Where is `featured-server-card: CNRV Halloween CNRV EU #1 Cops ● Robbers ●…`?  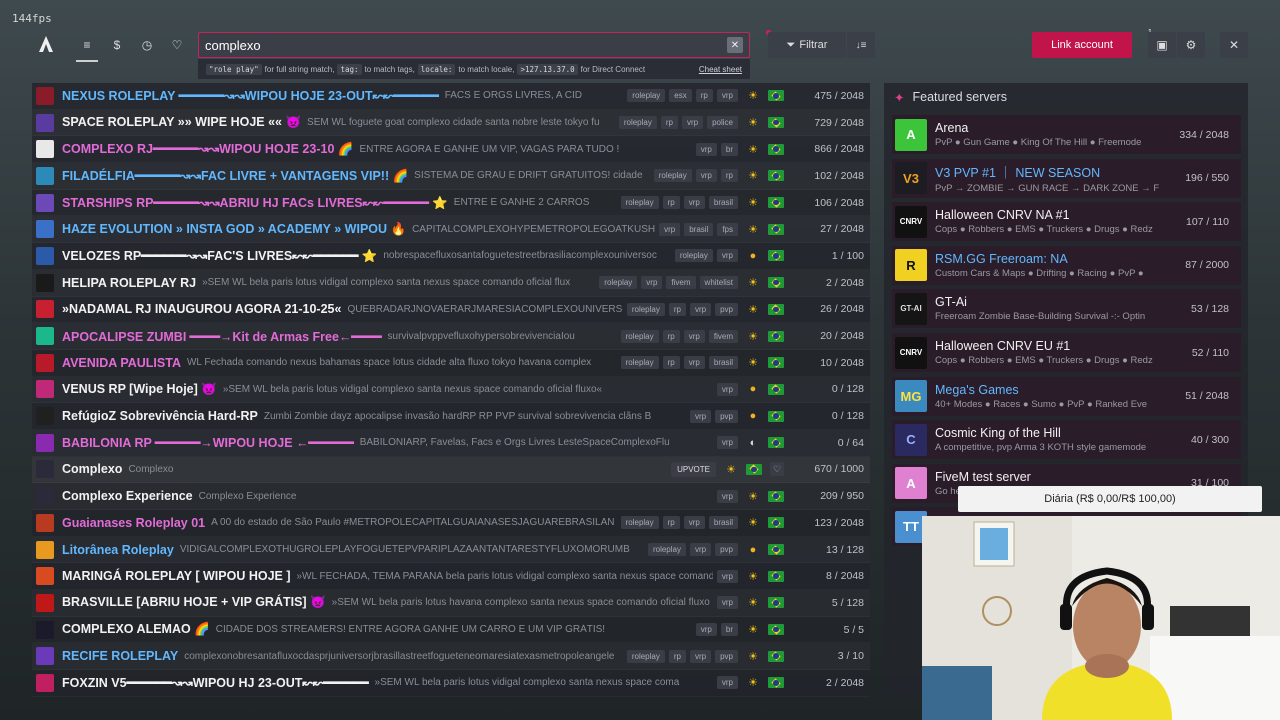 featured-server-card: CNRV Halloween CNRV EU #1 Cops ● Robbers ●… is located at coordinates (1066, 352).